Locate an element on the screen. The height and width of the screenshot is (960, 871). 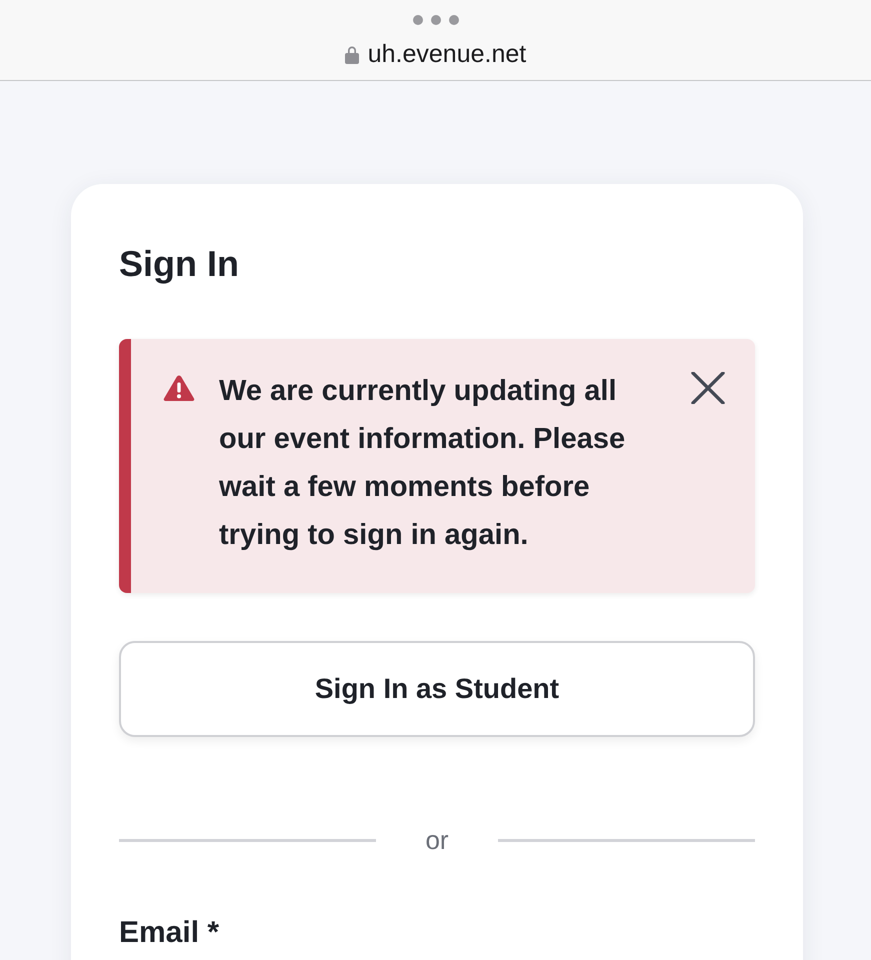
divider-label: or is located at coordinates (437, 840).